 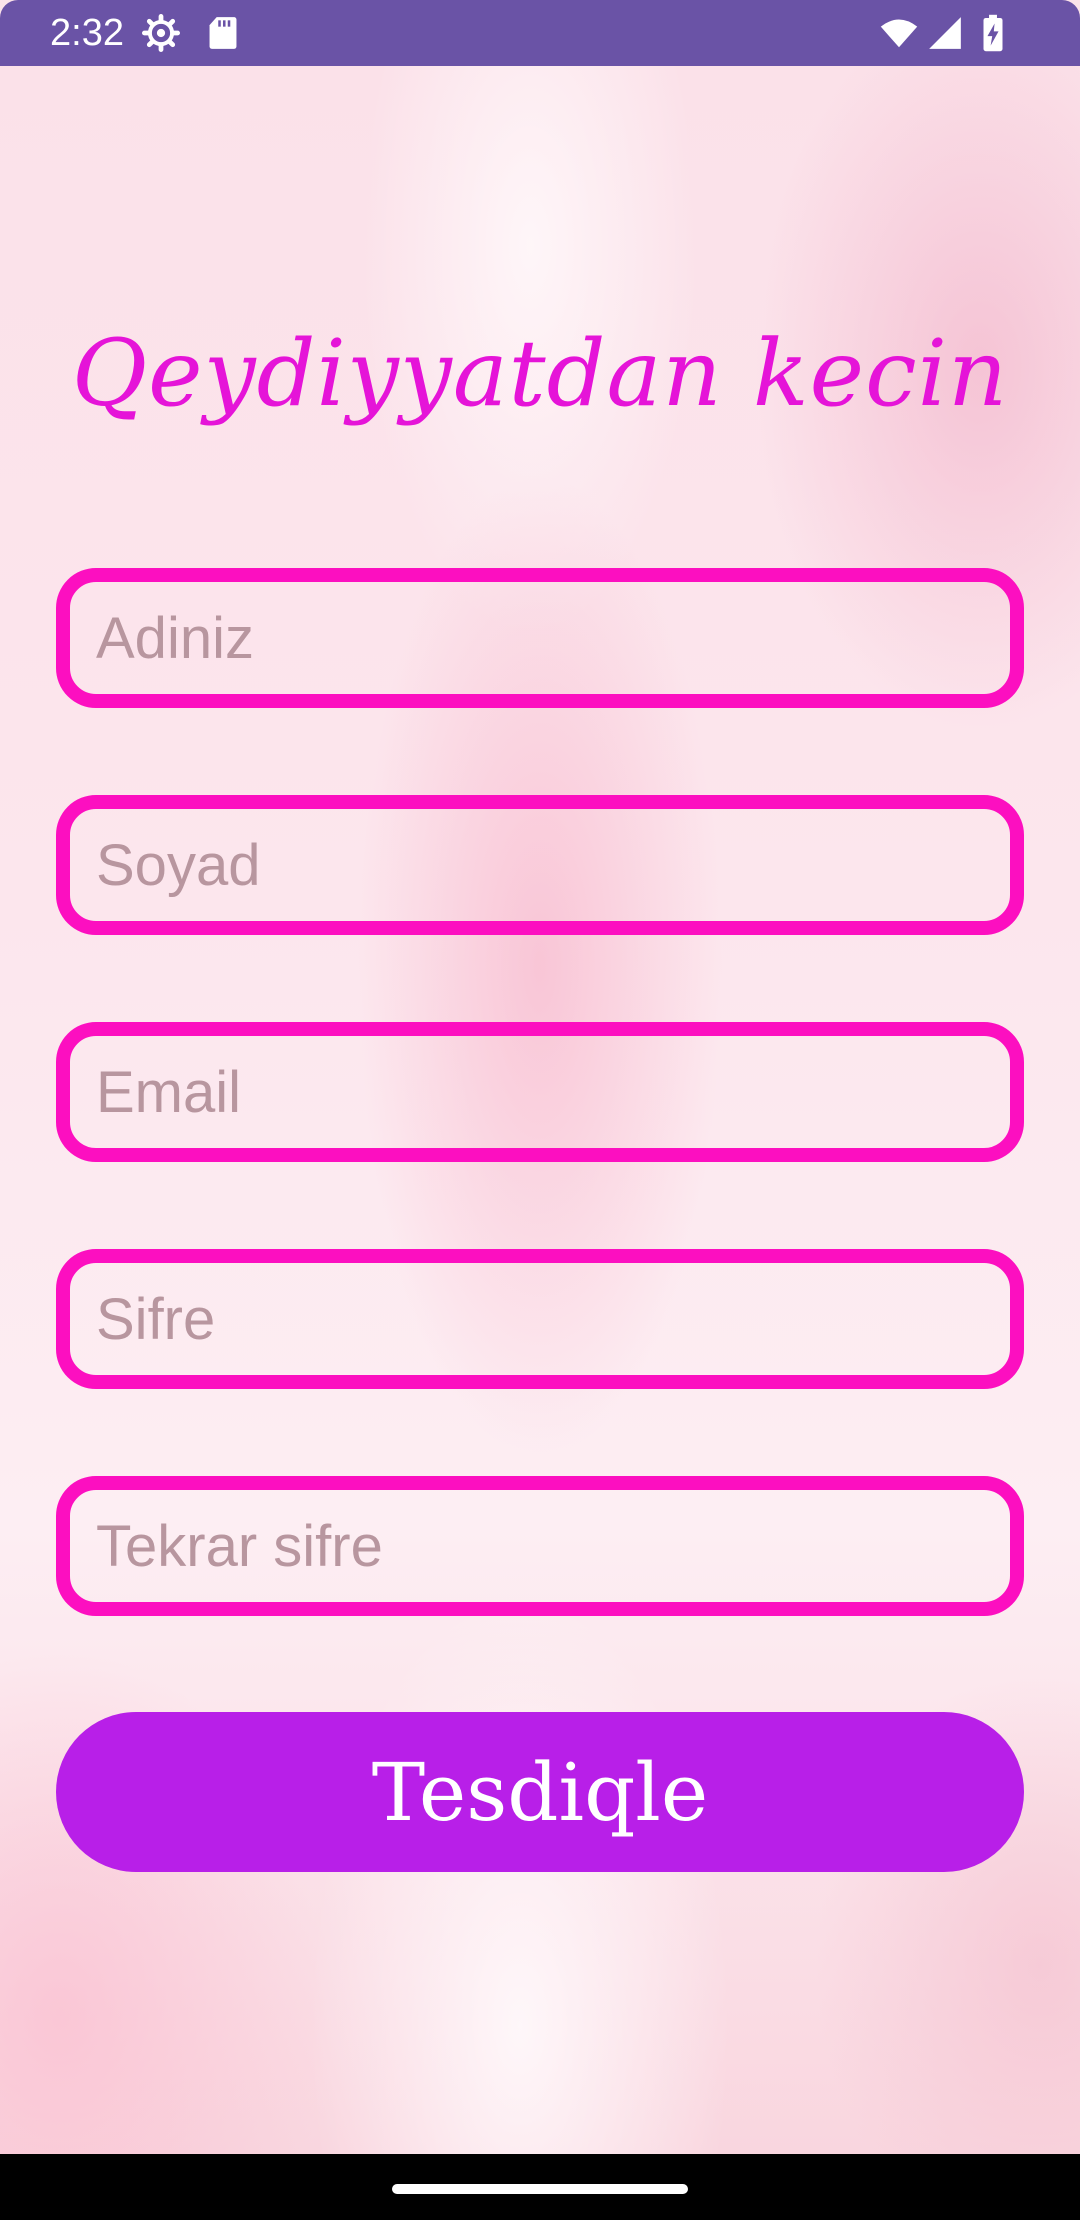 I want to click on navigation-bar, so click(x=540, y=2187).